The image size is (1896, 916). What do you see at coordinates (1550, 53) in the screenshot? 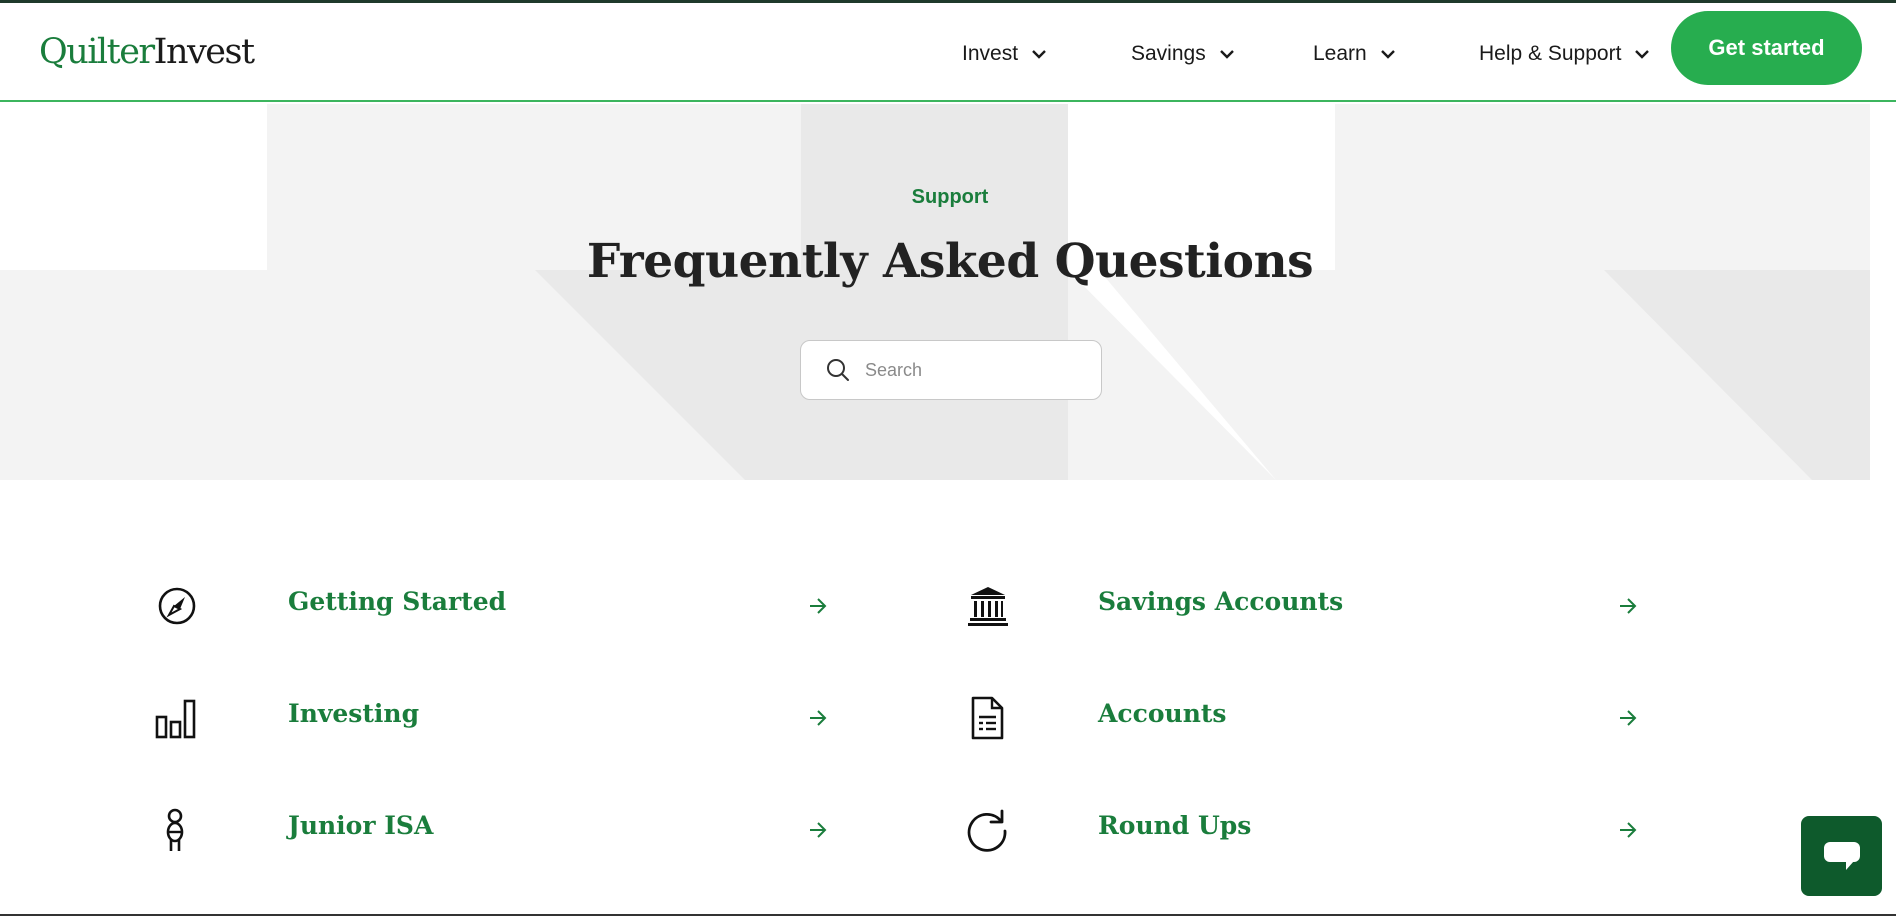
I see `nav-label: Help & Support` at bounding box center [1550, 53].